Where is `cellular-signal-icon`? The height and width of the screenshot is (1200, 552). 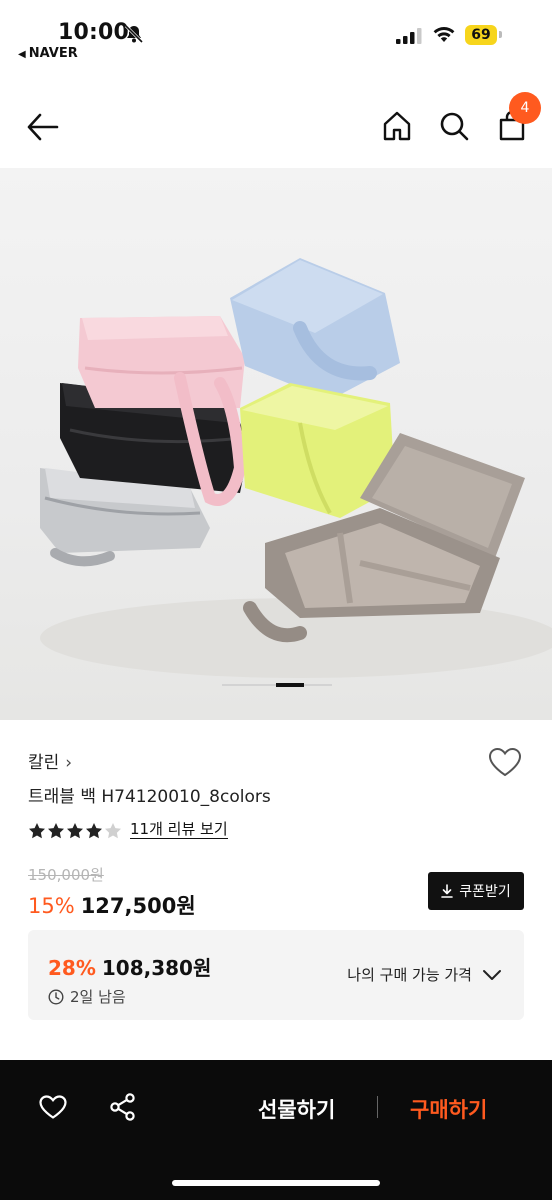
cellular-signal-icon is located at coordinates (409, 36).